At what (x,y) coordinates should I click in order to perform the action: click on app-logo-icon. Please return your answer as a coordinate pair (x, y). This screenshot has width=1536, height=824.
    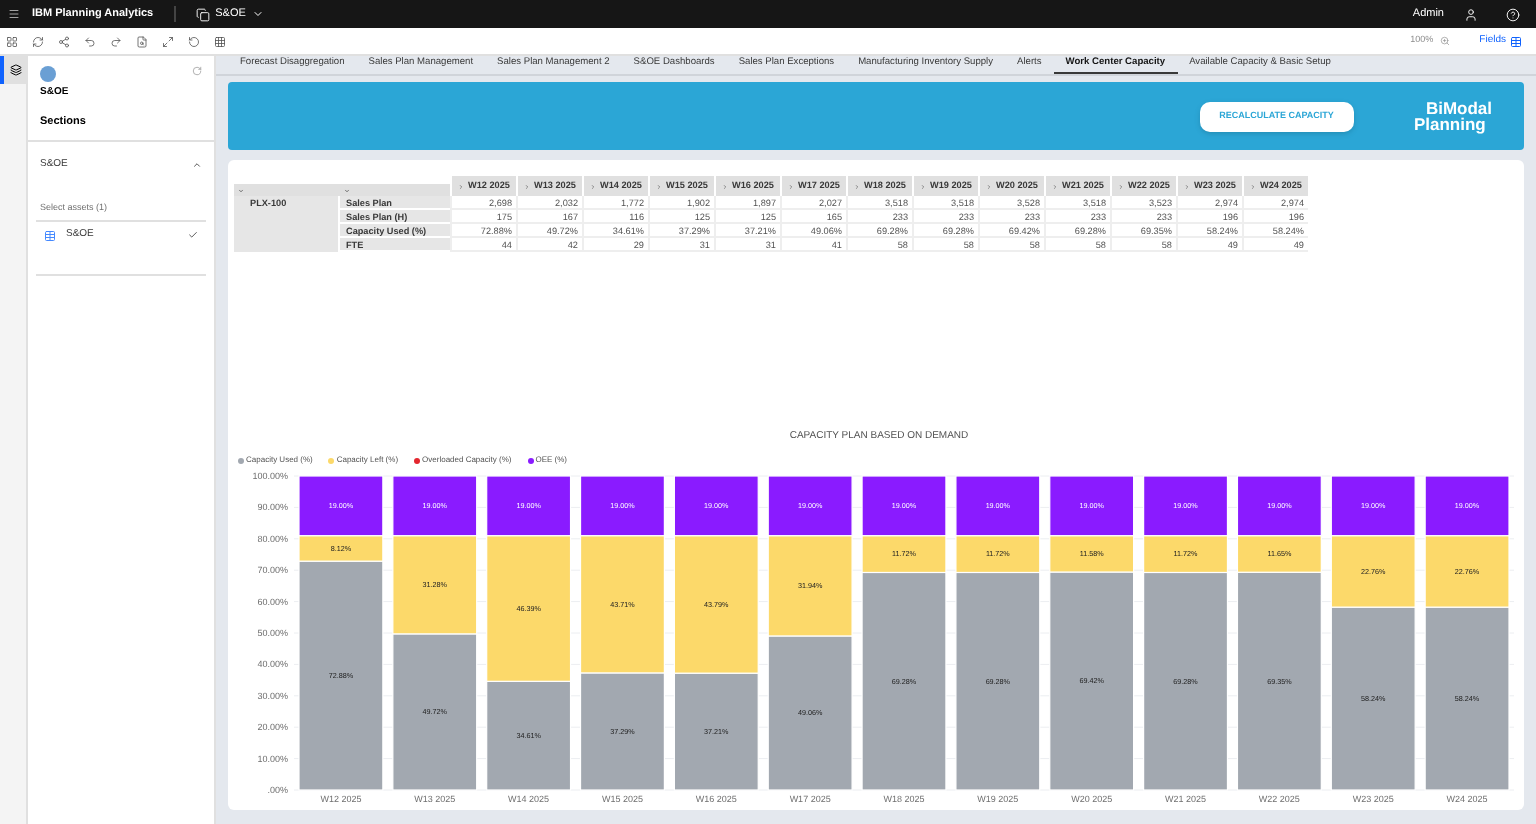
    Looking at the image, I should click on (48, 74).